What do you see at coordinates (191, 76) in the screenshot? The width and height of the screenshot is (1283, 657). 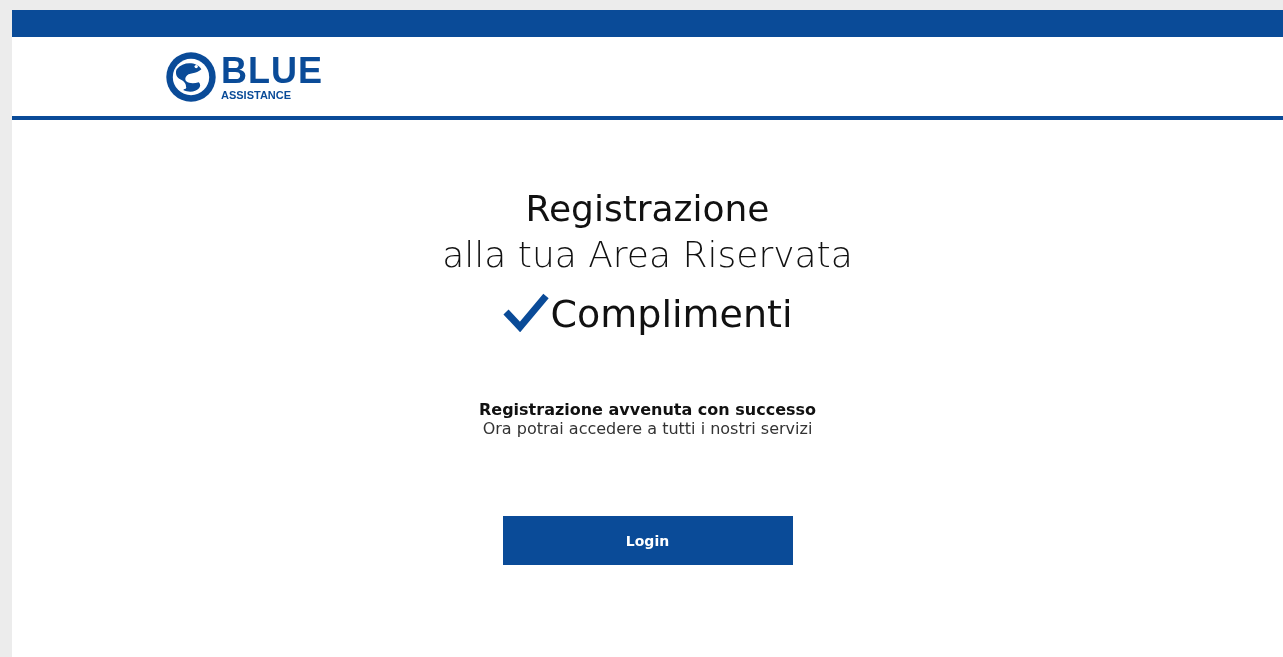 I see `fish-logo-icon` at bounding box center [191, 76].